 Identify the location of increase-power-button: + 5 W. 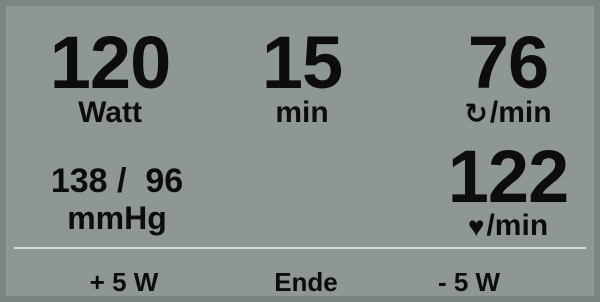
(124, 282).